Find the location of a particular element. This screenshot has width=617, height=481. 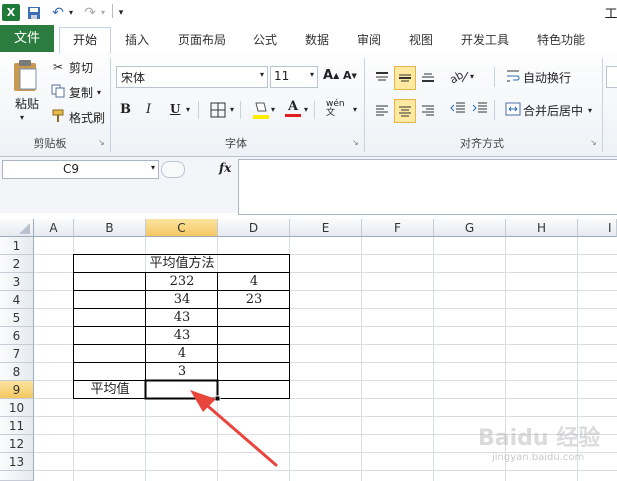

font-color-icon: A is located at coordinates (293, 108).